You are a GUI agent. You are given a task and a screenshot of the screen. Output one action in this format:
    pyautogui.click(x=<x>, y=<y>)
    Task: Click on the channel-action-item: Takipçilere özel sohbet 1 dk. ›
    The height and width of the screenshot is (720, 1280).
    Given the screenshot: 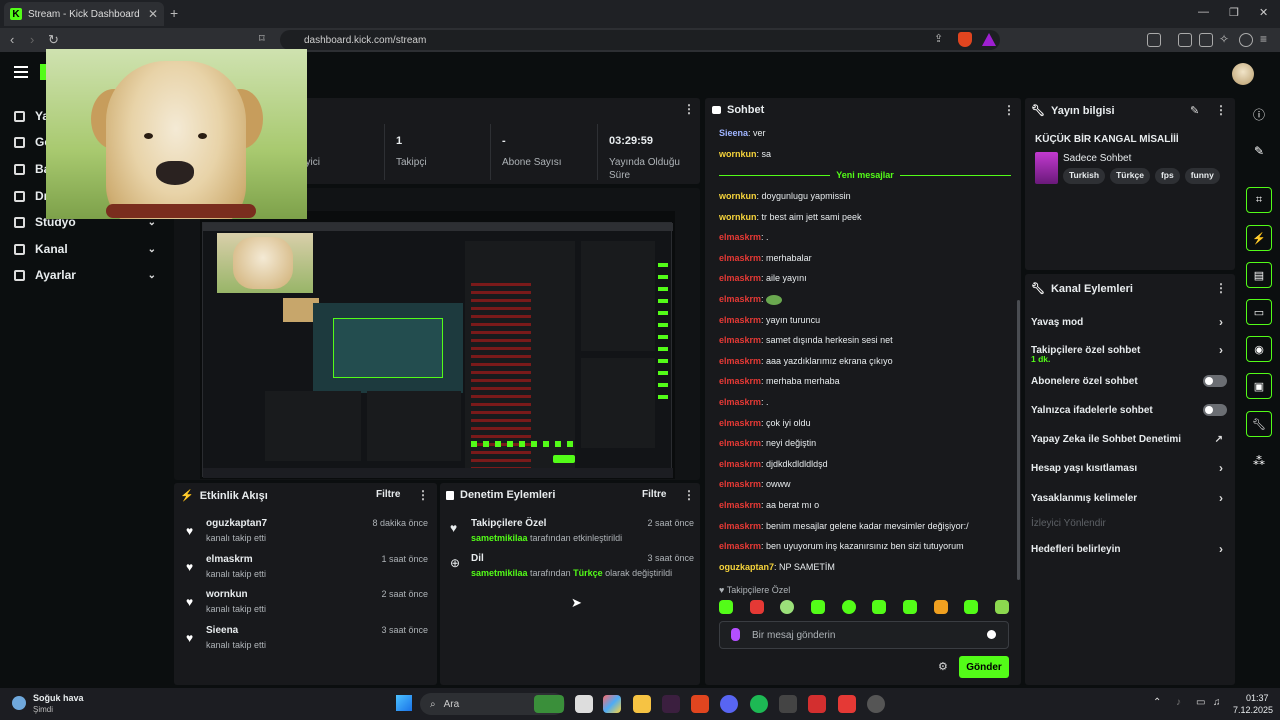 What is the action you would take?
    pyautogui.click(x=1129, y=352)
    